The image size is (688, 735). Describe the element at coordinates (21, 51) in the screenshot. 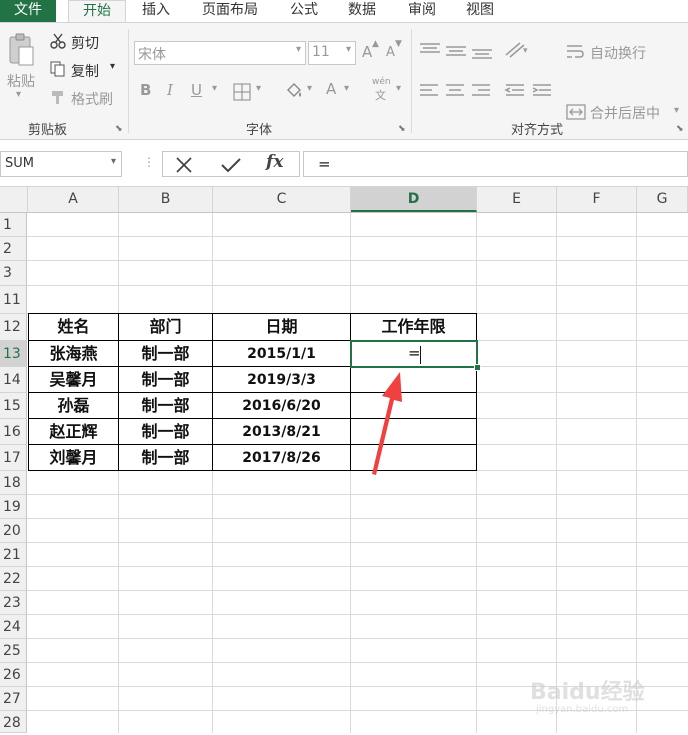

I see `paste-icon` at that location.